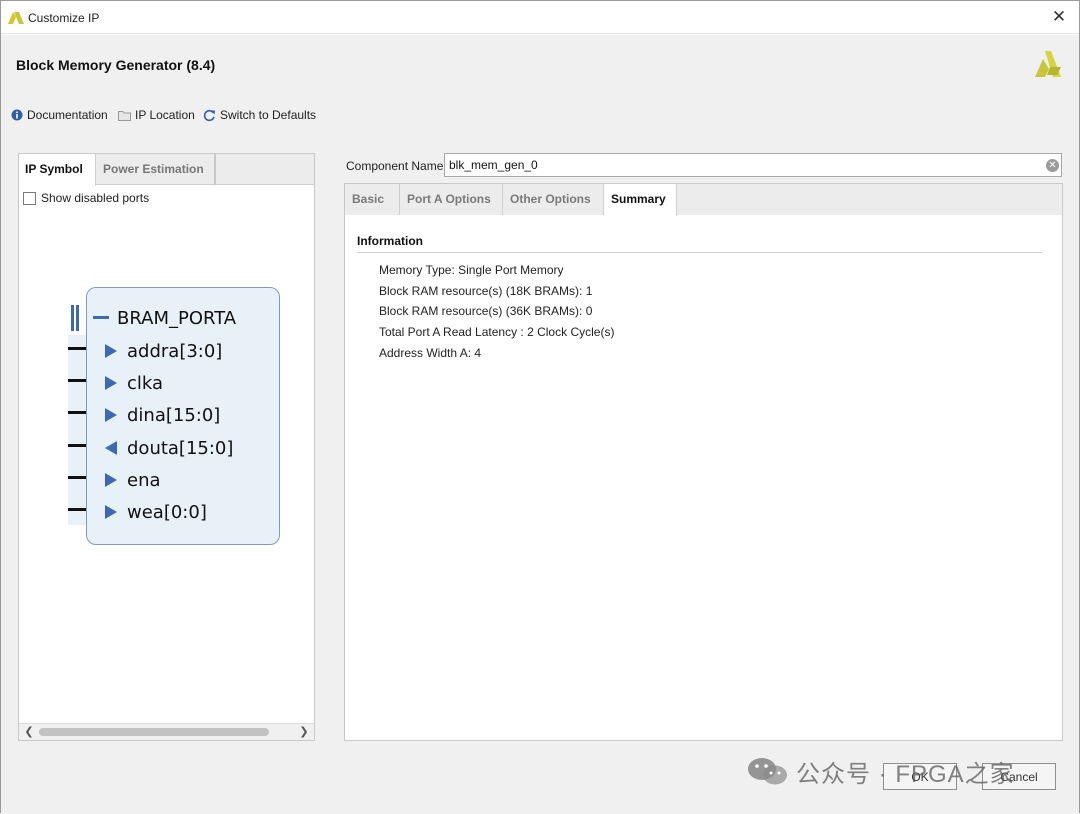 The image size is (1080, 814). What do you see at coordinates (156, 169) in the screenshot?
I see `tab-power-estimation: Power Estimation` at bounding box center [156, 169].